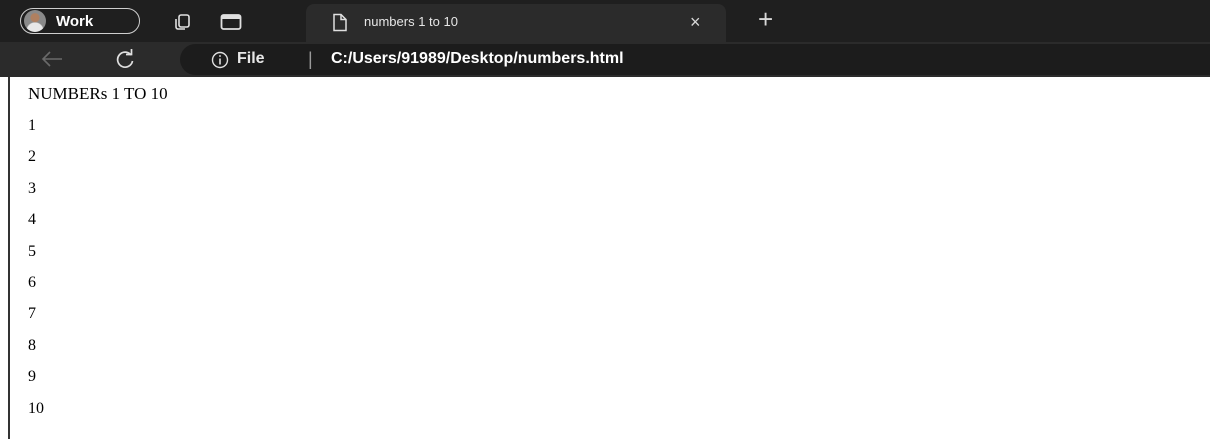  Describe the element at coordinates (35, 21) in the screenshot. I see `avatar` at that location.